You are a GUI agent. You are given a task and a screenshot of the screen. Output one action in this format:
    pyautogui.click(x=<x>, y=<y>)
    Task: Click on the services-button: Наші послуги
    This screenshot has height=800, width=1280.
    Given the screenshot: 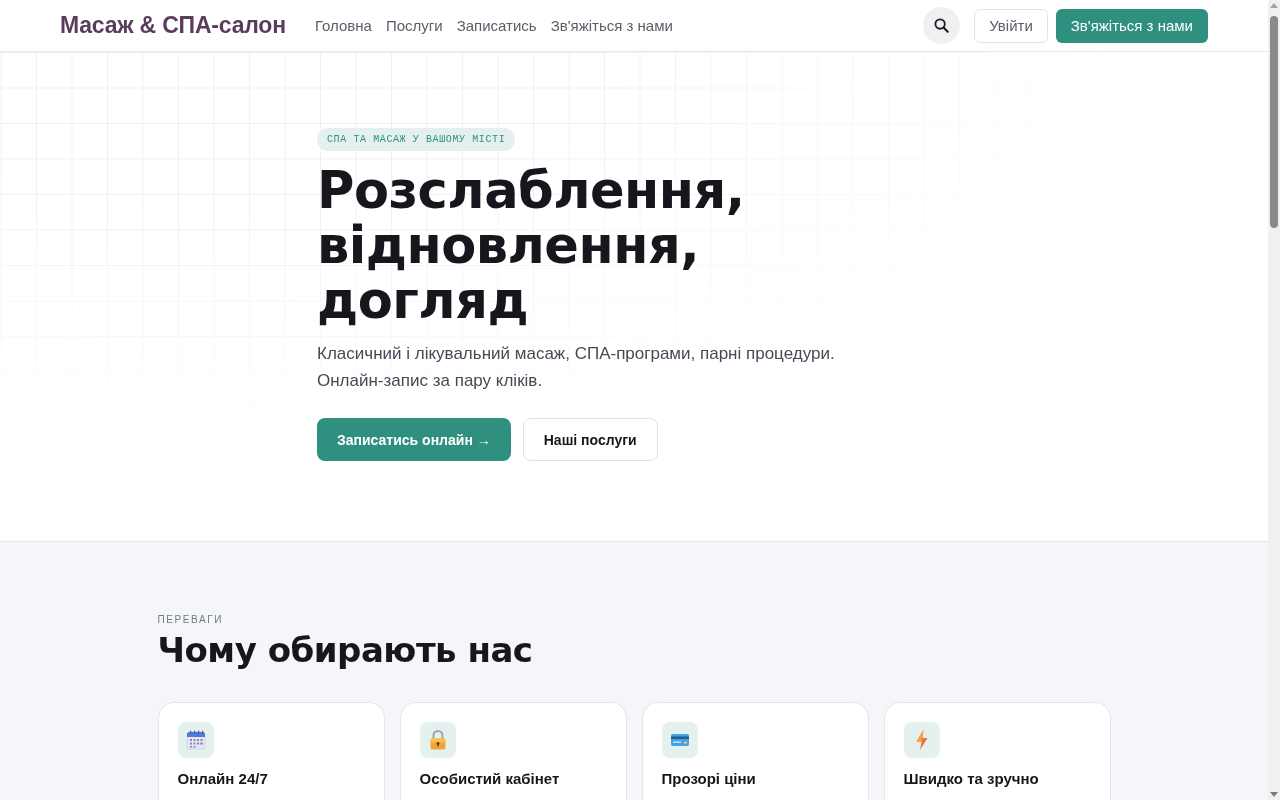 What is the action you would take?
    pyautogui.click(x=590, y=439)
    